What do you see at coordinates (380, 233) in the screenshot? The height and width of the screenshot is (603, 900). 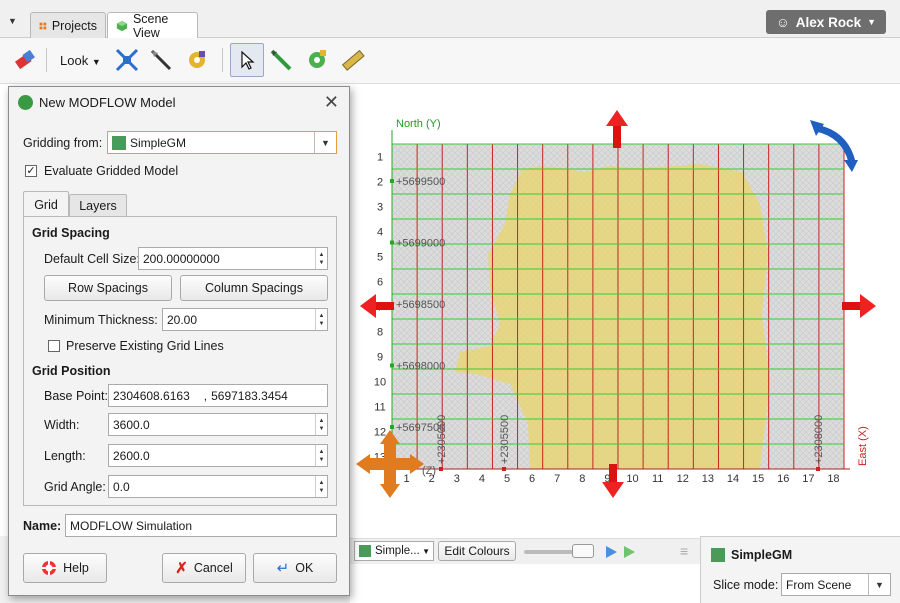 I see `row-number-label: 4` at bounding box center [380, 233].